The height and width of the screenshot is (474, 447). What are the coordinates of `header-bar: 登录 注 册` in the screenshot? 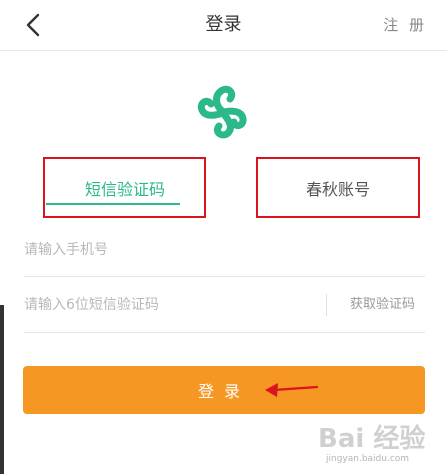 It's located at (223, 25).